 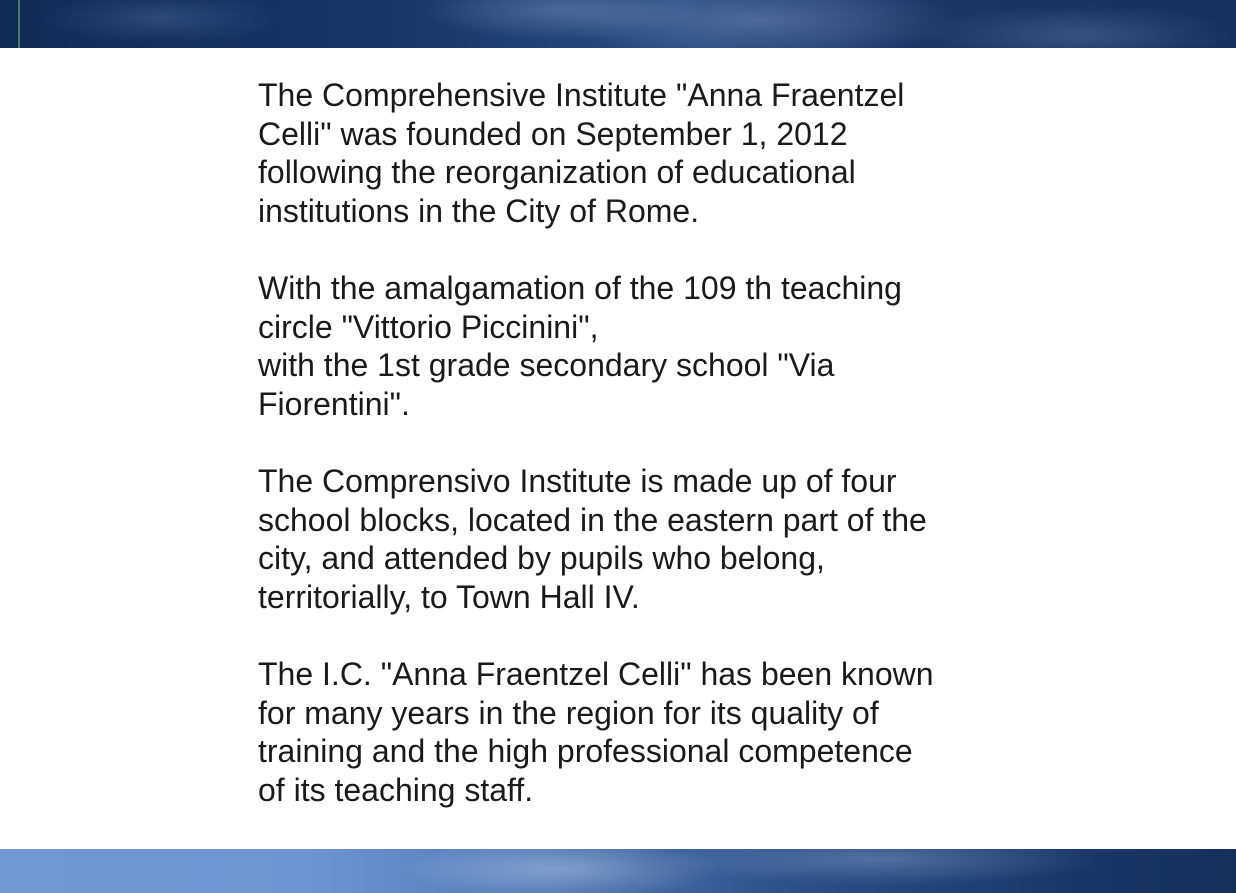 What do you see at coordinates (618, 871) in the screenshot?
I see `bottom-background-band` at bounding box center [618, 871].